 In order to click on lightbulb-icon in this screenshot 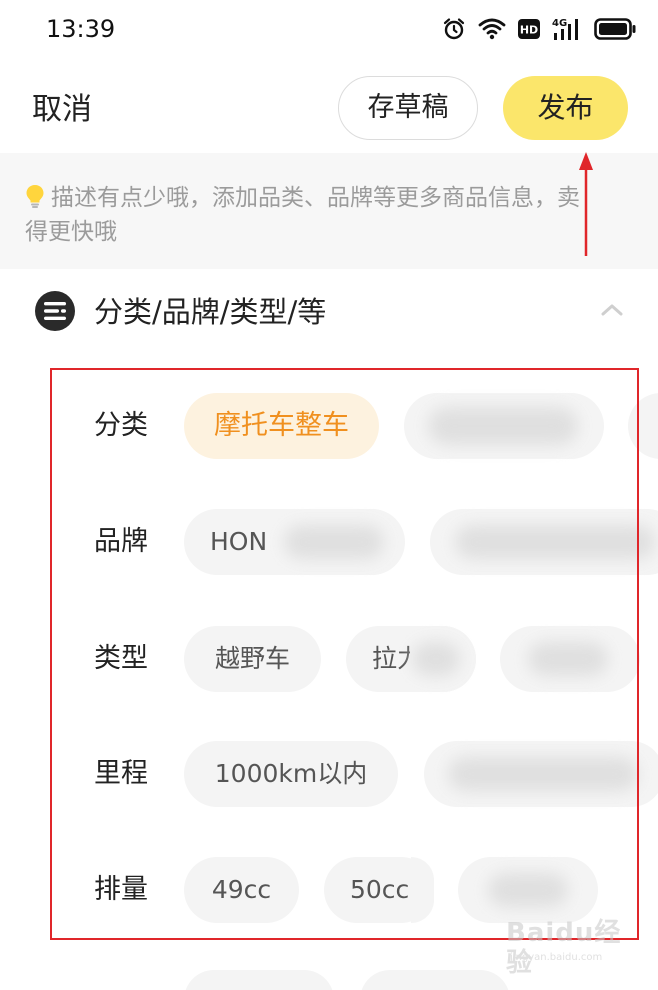, I will do `click(35, 196)`.